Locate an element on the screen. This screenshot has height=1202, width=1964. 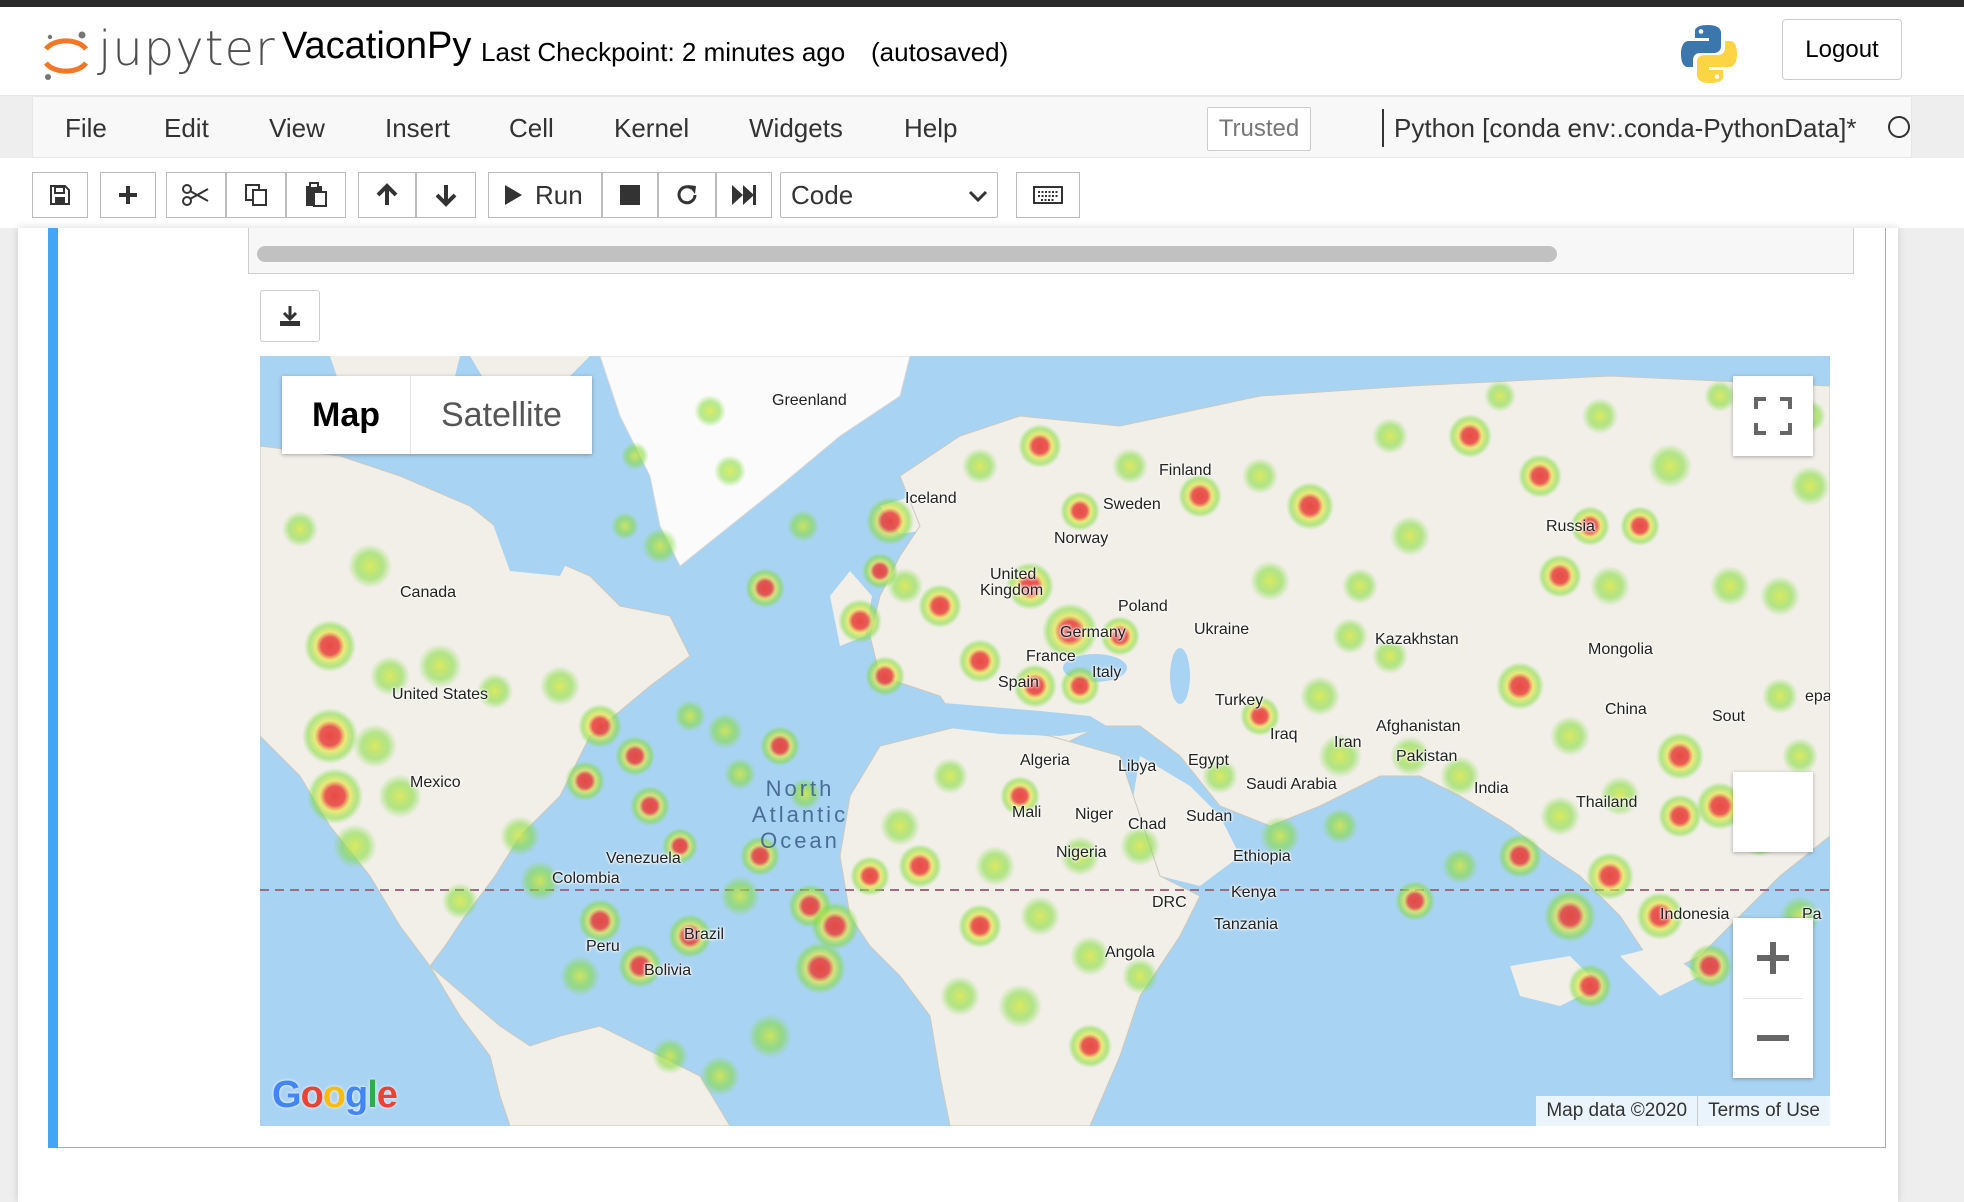
ocean-line-1: North is located at coordinates (800, 788).